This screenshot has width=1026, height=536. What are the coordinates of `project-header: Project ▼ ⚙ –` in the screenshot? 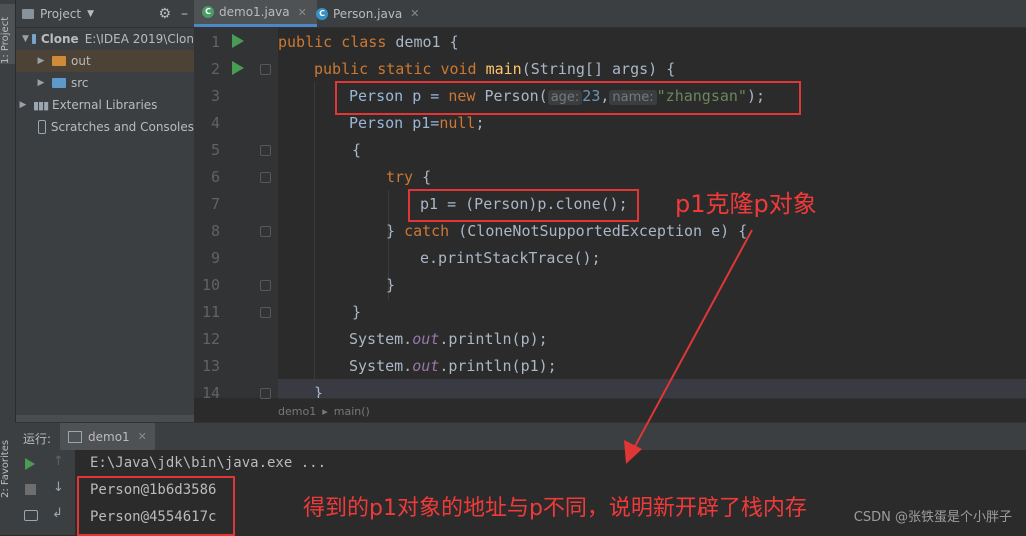 It's located at (105, 14).